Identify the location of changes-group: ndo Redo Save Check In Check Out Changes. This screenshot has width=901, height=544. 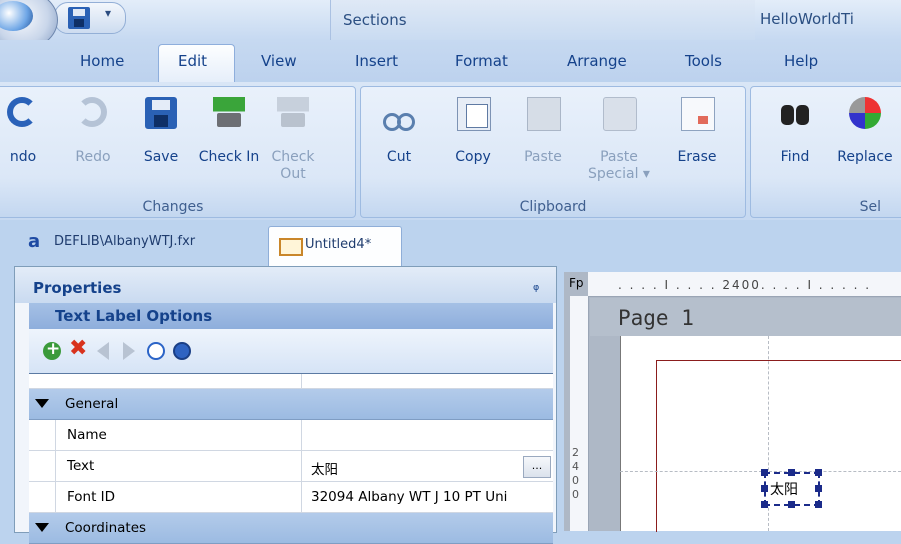
(178, 152).